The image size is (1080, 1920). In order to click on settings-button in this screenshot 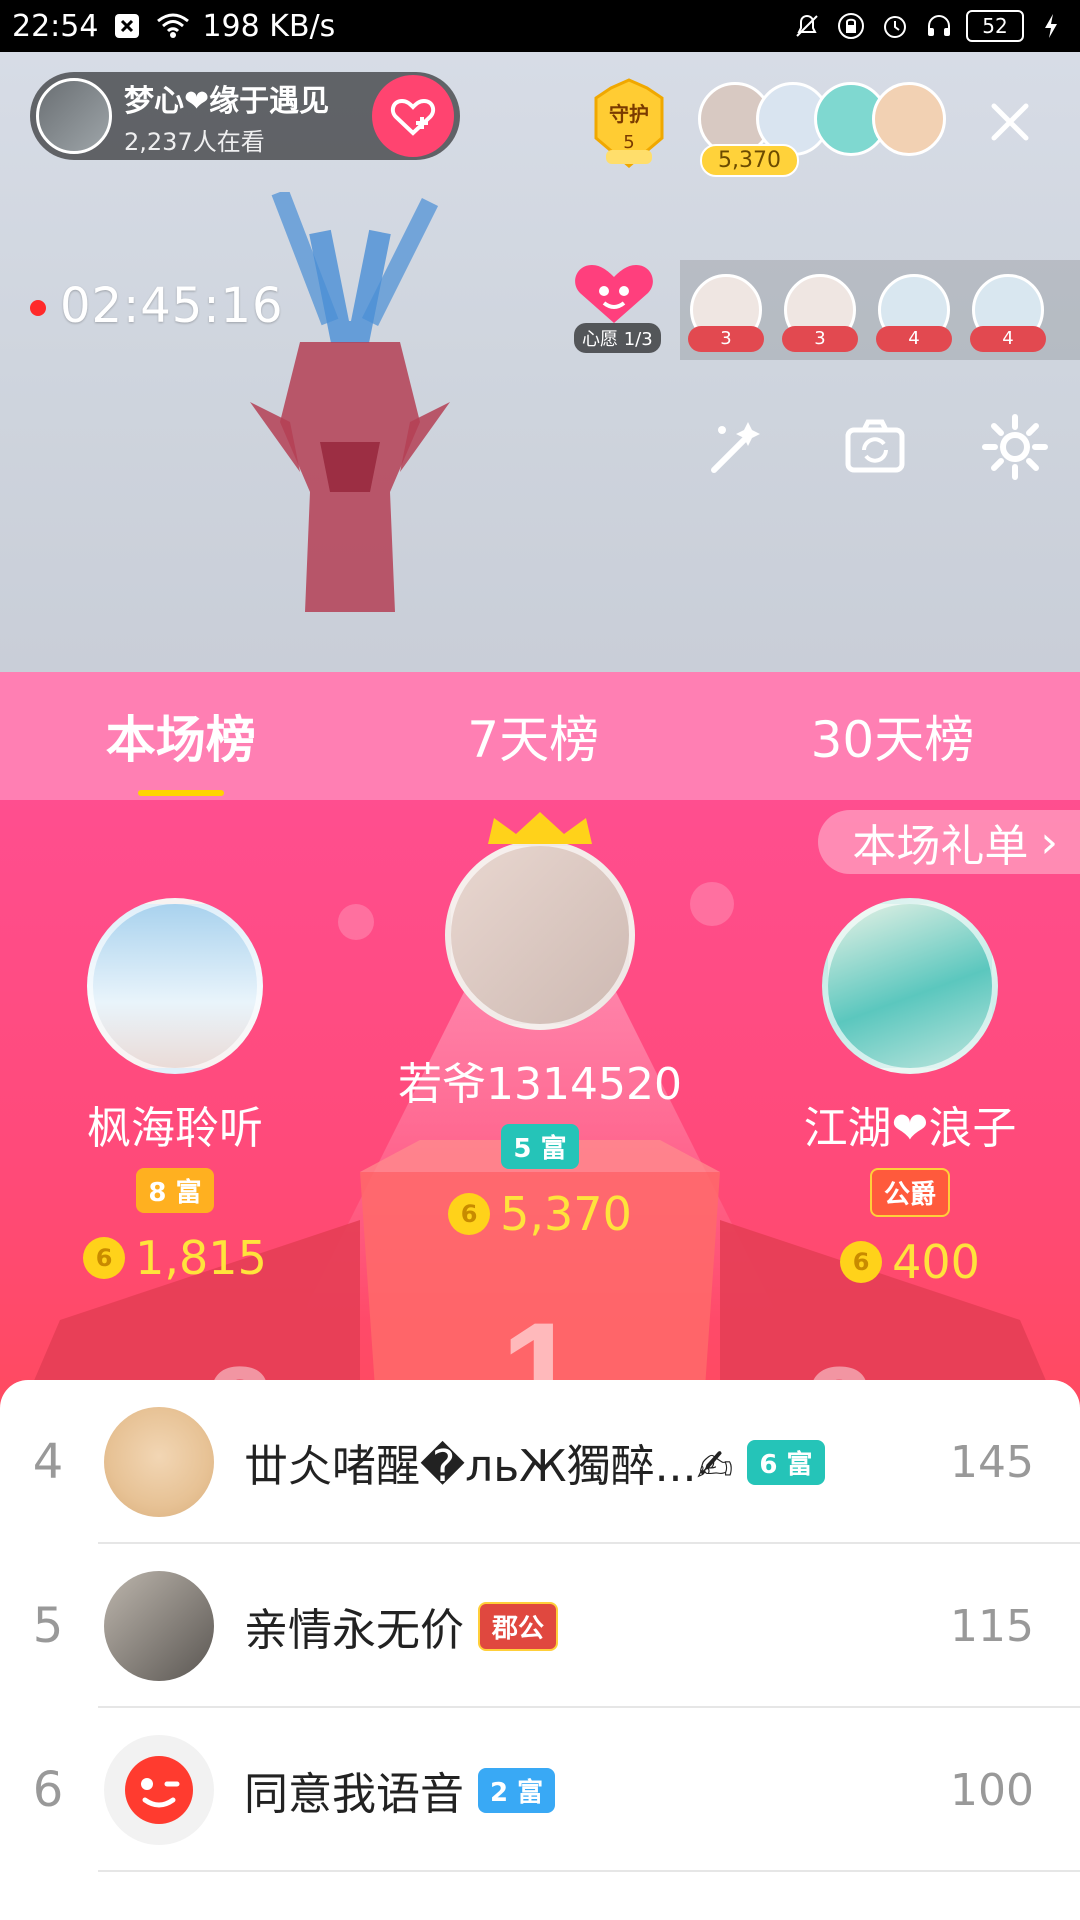, I will do `click(1015, 447)`.